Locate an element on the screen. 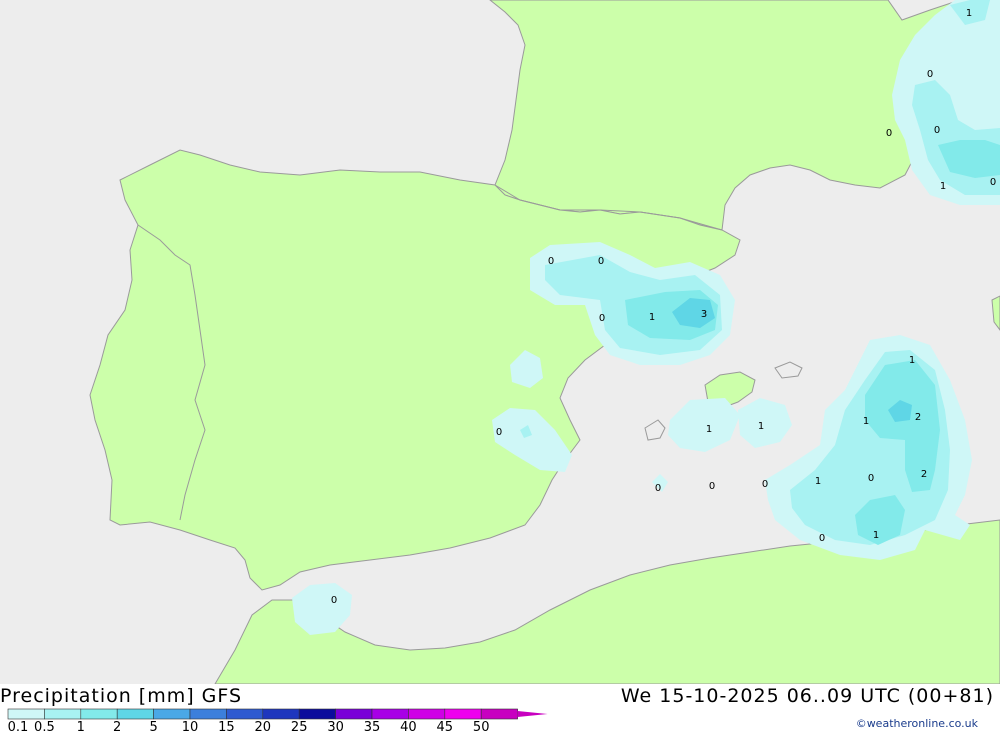 The image size is (1000, 733). legend-tick-label: 1 is located at coordinates (81, 726).